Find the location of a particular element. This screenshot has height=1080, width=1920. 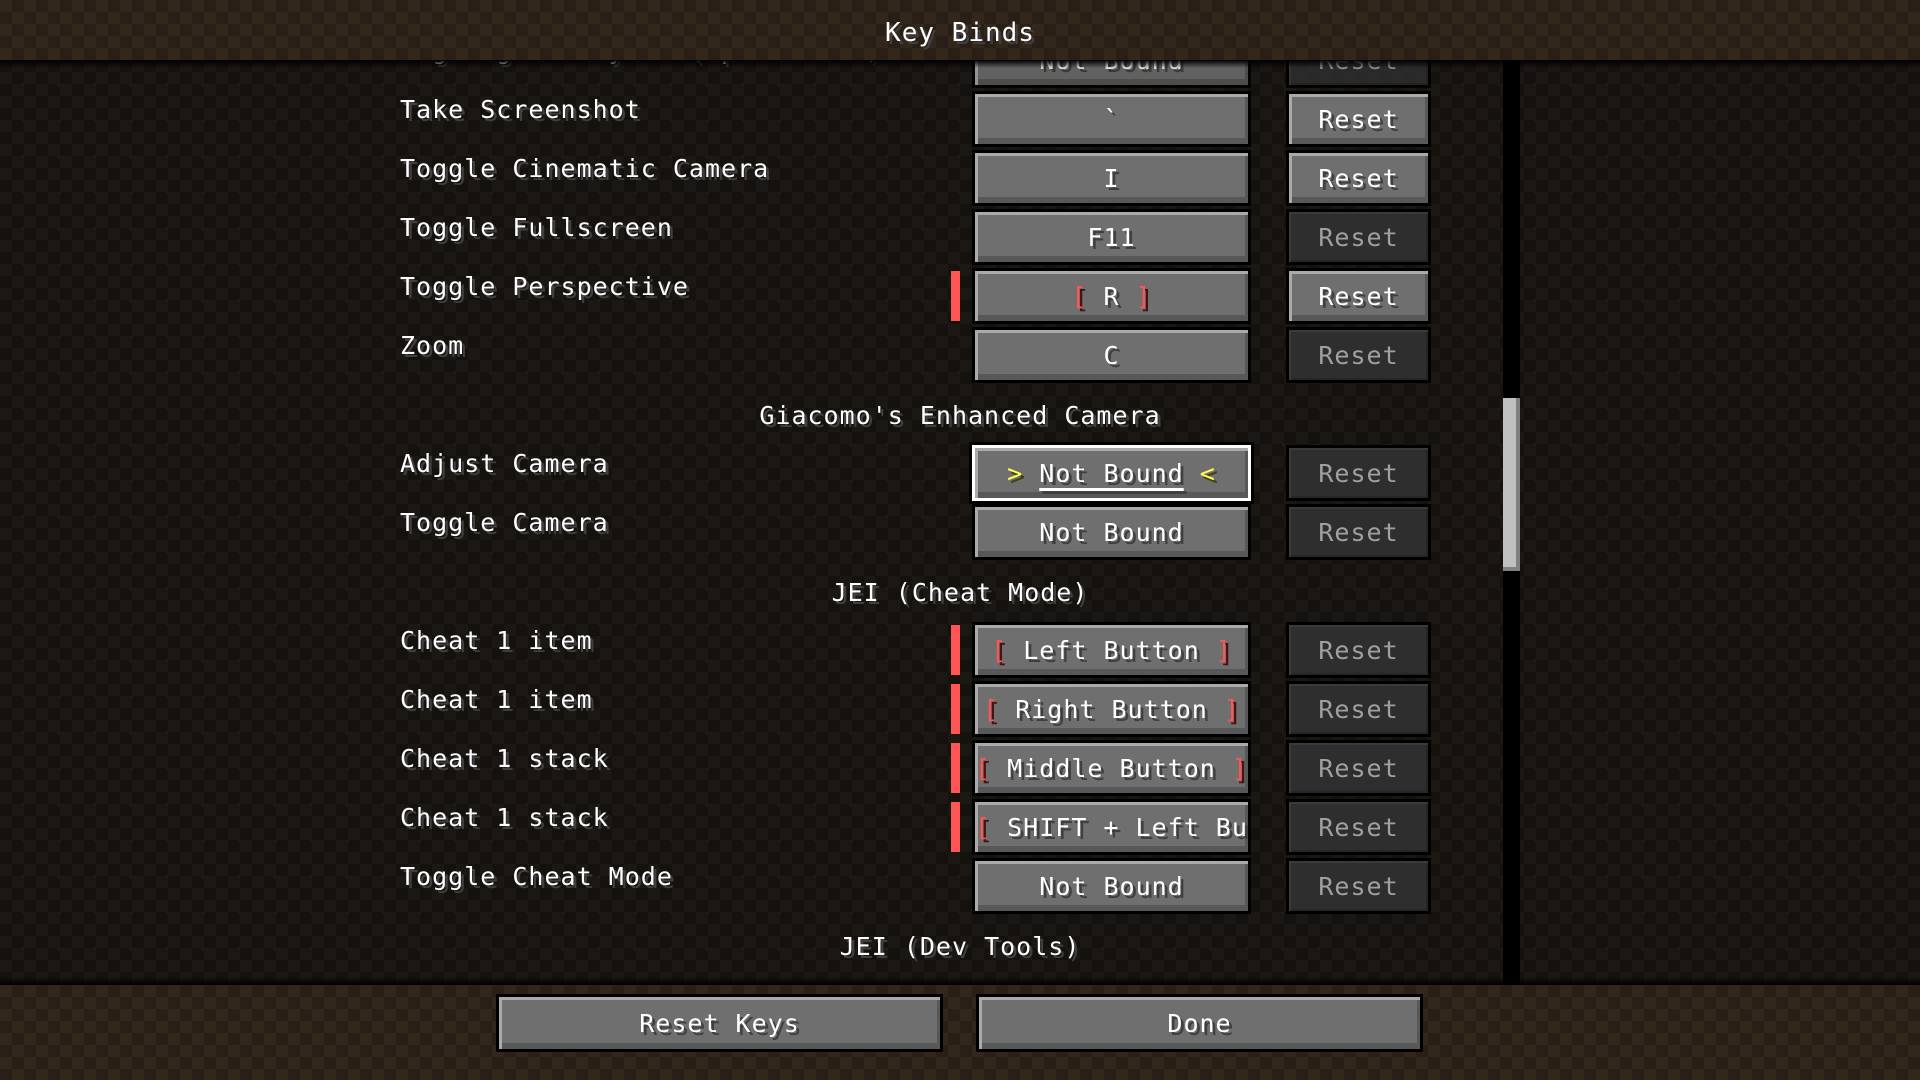

done-button: Done is located at coordinates (1199, 1023).